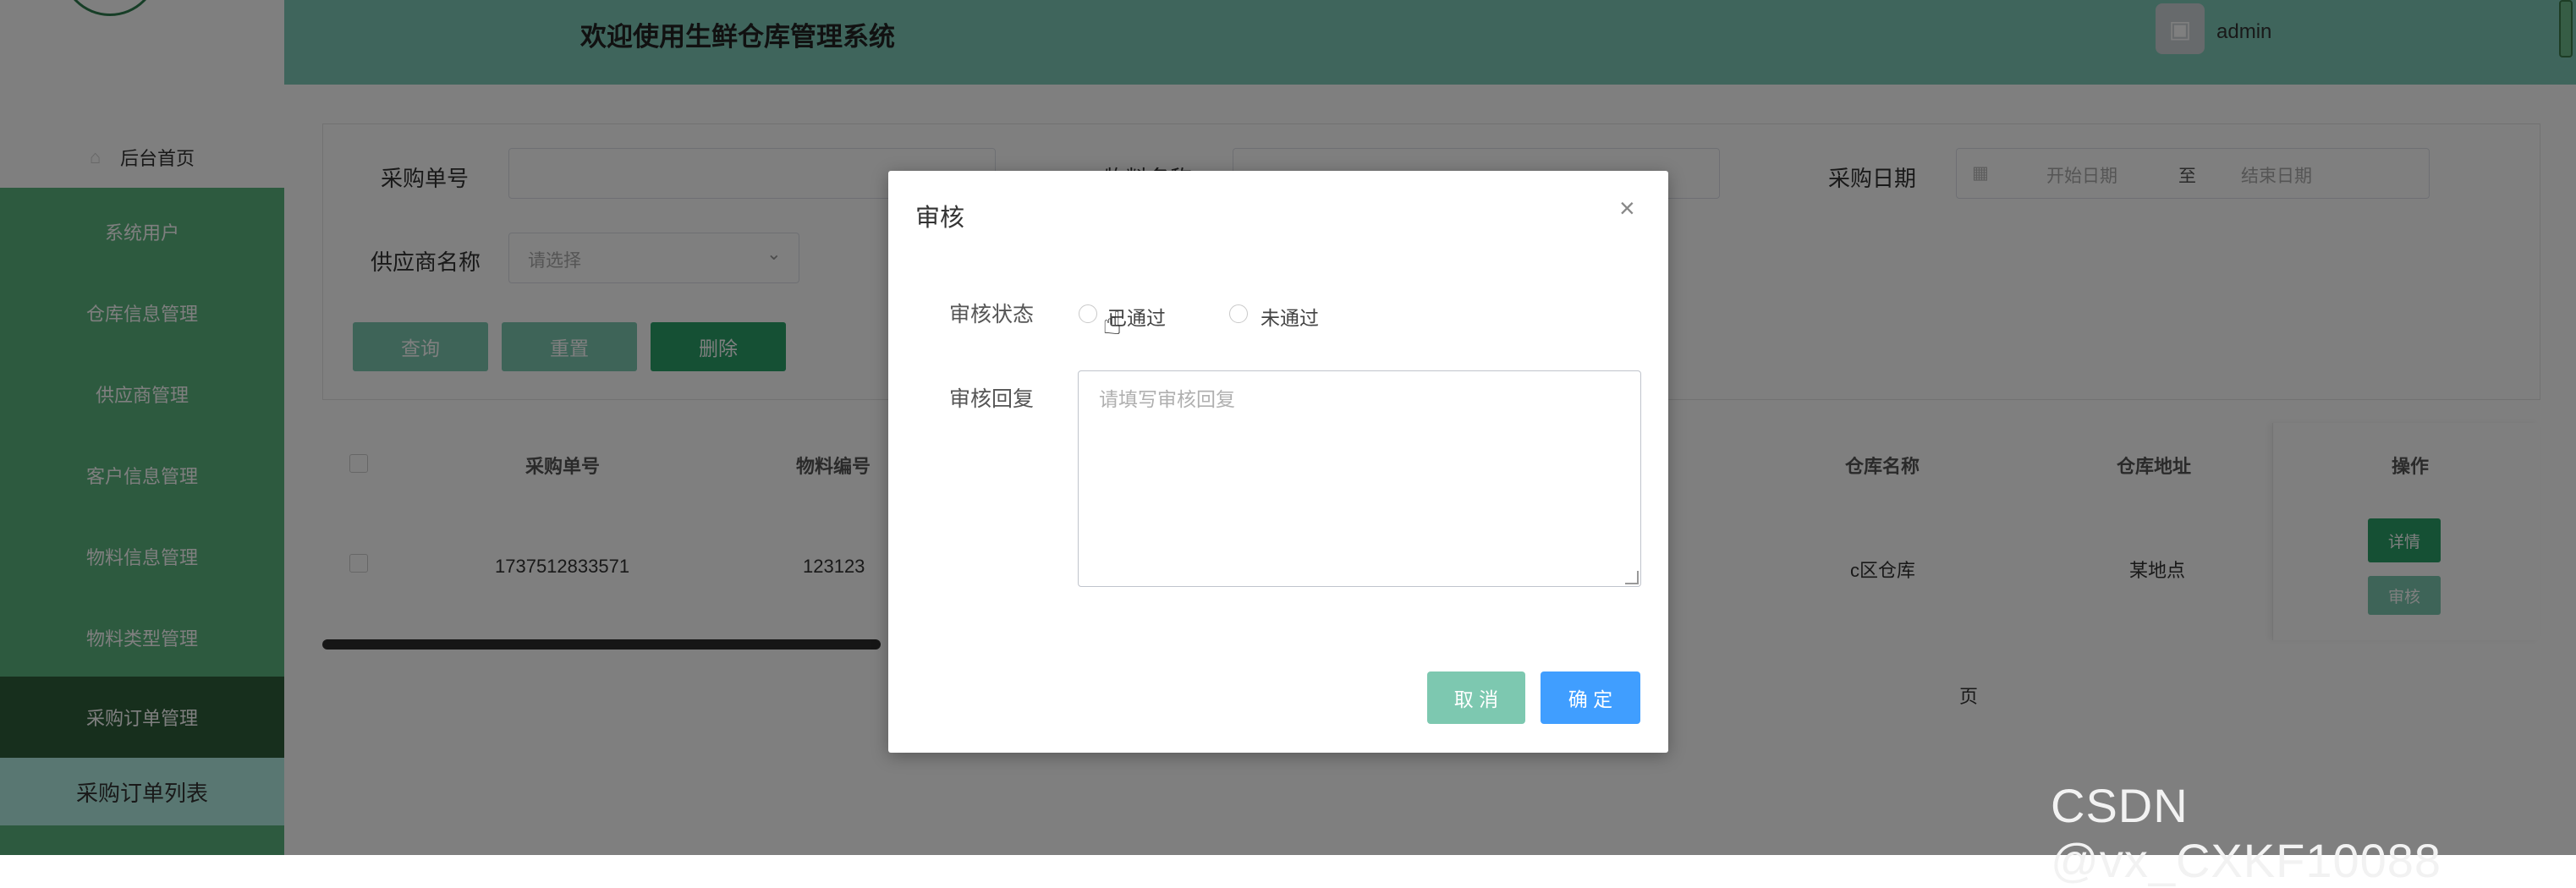 Image resolution: width=2576 pixels, height=888 pixels. Describe the element at coordinates (1627, 208) in the screenshot. I see `close-icon: ×` at that location.